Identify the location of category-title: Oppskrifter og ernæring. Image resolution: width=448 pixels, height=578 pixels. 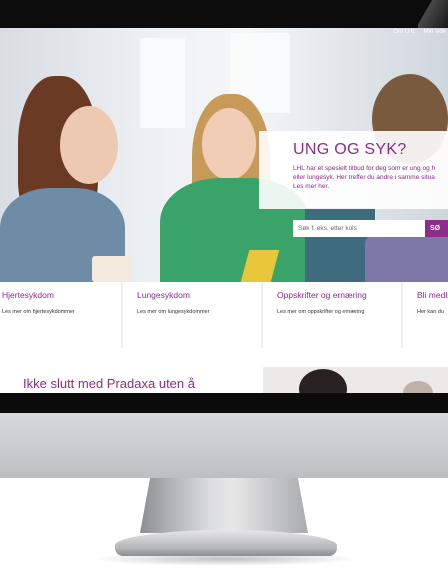
(322, 295).